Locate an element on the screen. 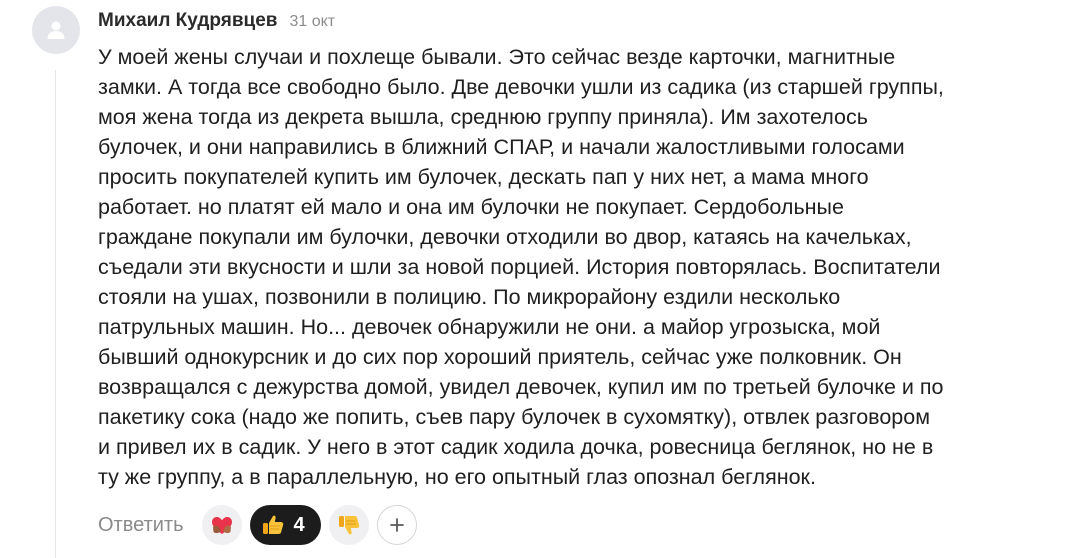 This screenshot has width=1071, height=558. thumbs-up-emoji-icon is located at coordinates (272, 524).